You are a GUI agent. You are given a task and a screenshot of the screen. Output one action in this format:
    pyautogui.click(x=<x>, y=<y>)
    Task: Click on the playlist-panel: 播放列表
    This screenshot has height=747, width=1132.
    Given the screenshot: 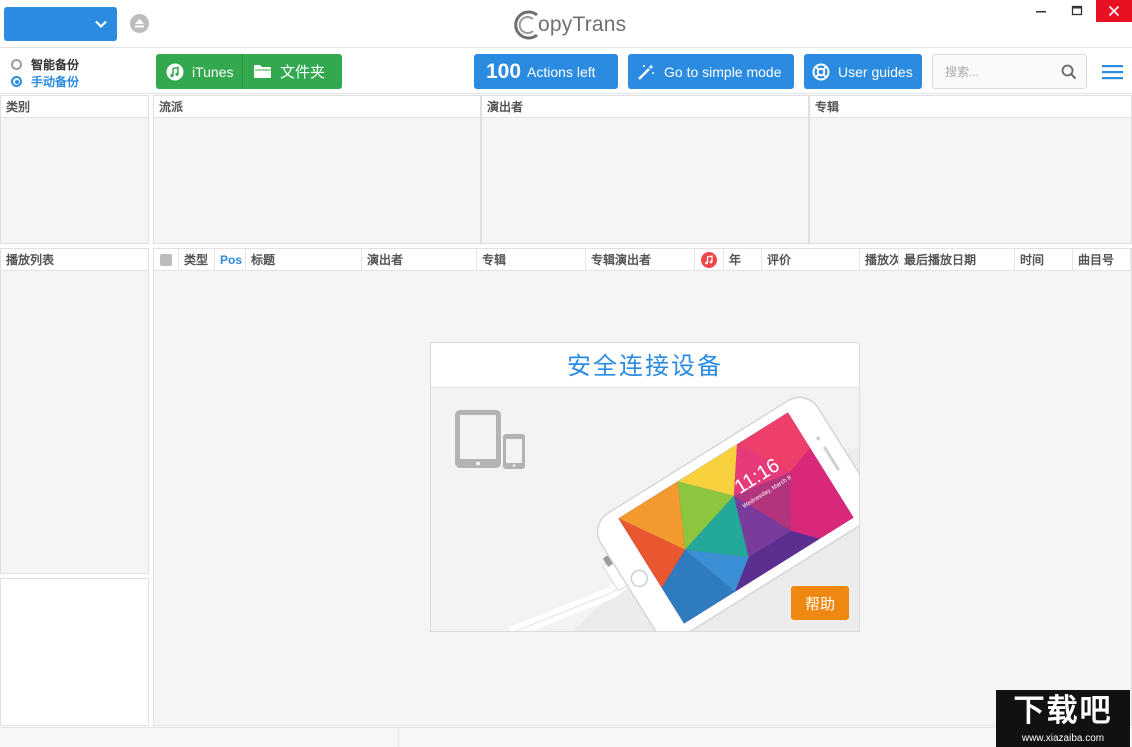 What is the action you would take?
    pyautogui.click(x=74, y=411)
    